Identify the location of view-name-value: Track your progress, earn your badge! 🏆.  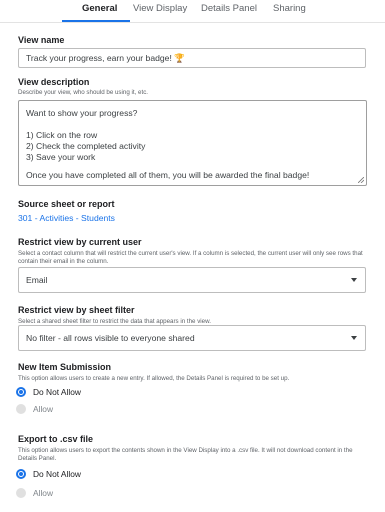
(105, 58).